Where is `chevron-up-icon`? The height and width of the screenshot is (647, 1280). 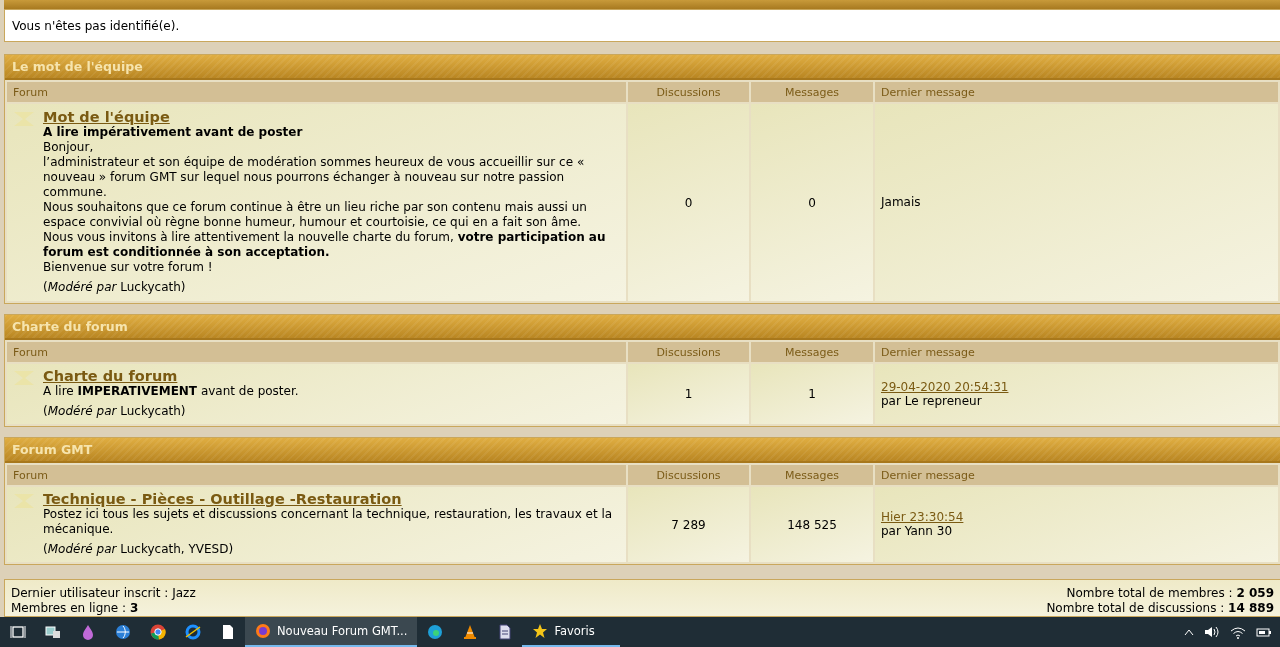
chevron-up-icon is located at coordinates (1189, 632).